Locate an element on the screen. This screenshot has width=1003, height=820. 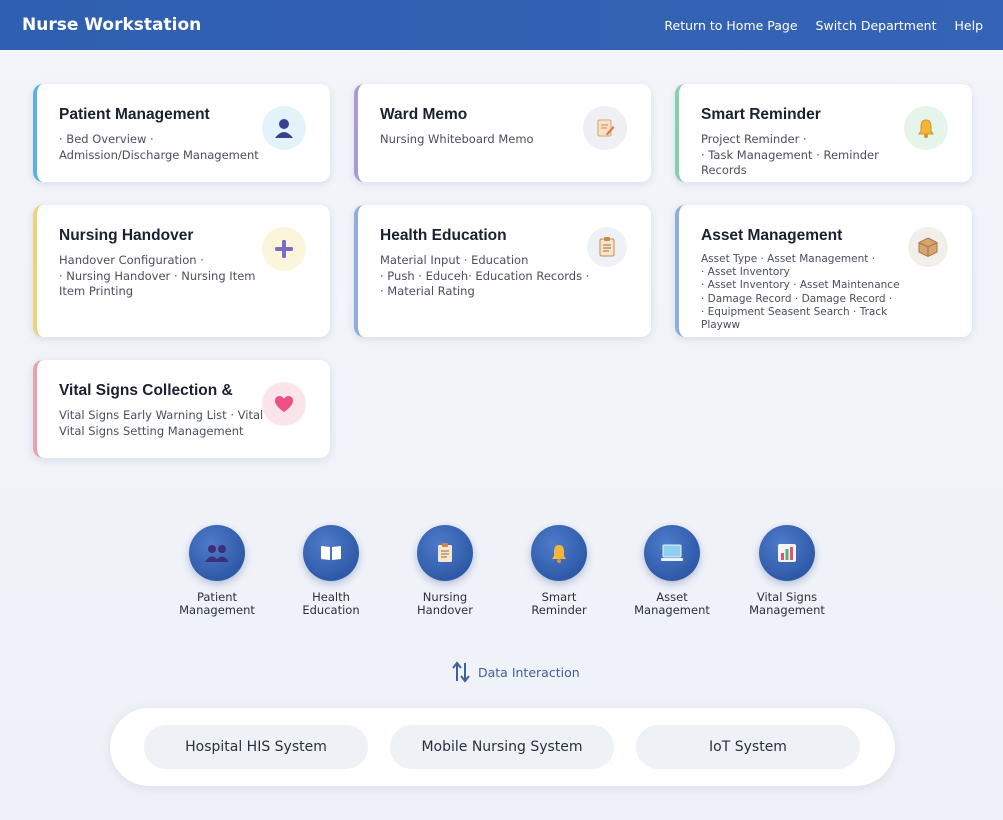
help-link: Help is located at coordinates (969, 25).